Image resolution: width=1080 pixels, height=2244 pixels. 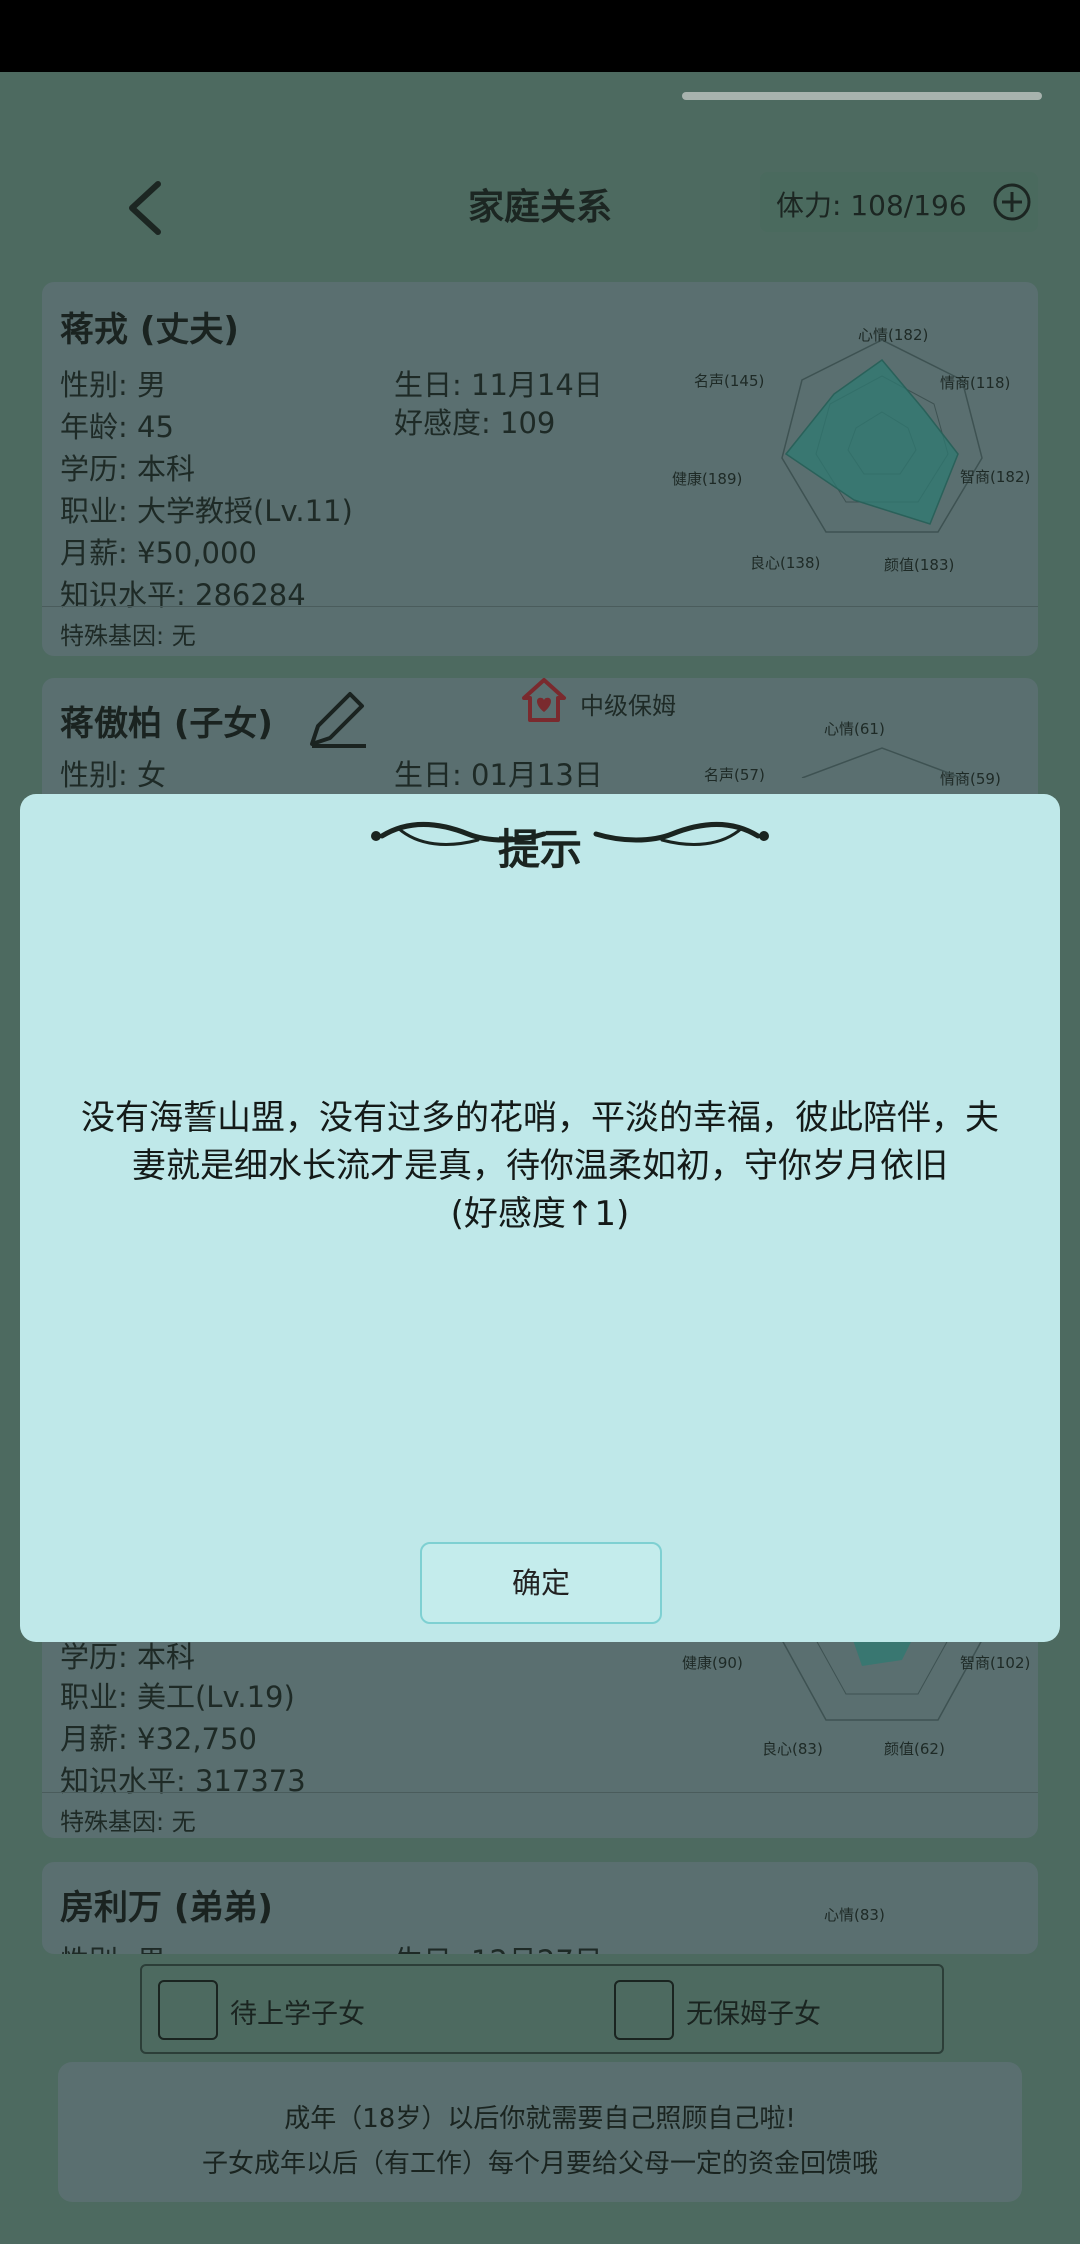 What do you see at coordinates (540, 1214) in the screenshot?
I see `dialog-line-3: (好感度↑1)` at bounding box center [540, 1214].